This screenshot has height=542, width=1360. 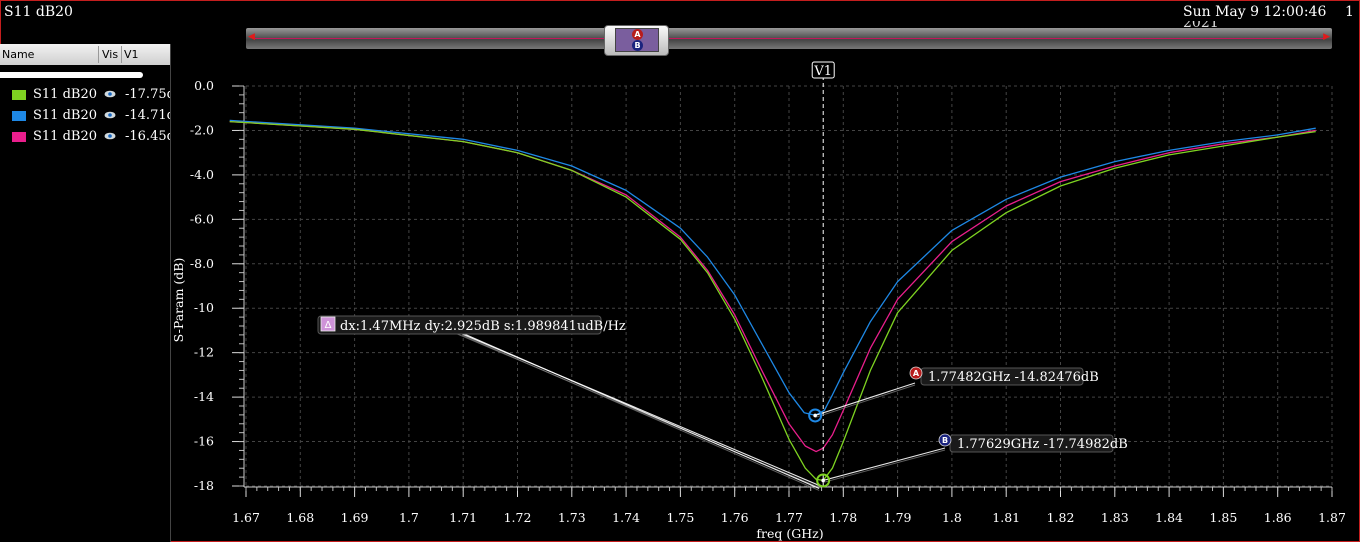 What do you see at coordinates (202, 263) in the screenshot?
I see `y-tick-label: -8.0` at bounding box center [202, 263].